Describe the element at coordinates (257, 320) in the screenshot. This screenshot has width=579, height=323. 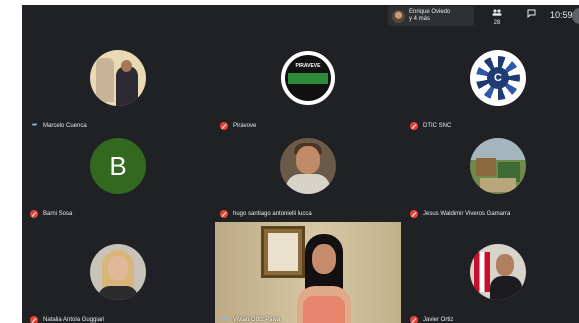
I see `participant-name: Vivian Ortiz Paiva` at that location.